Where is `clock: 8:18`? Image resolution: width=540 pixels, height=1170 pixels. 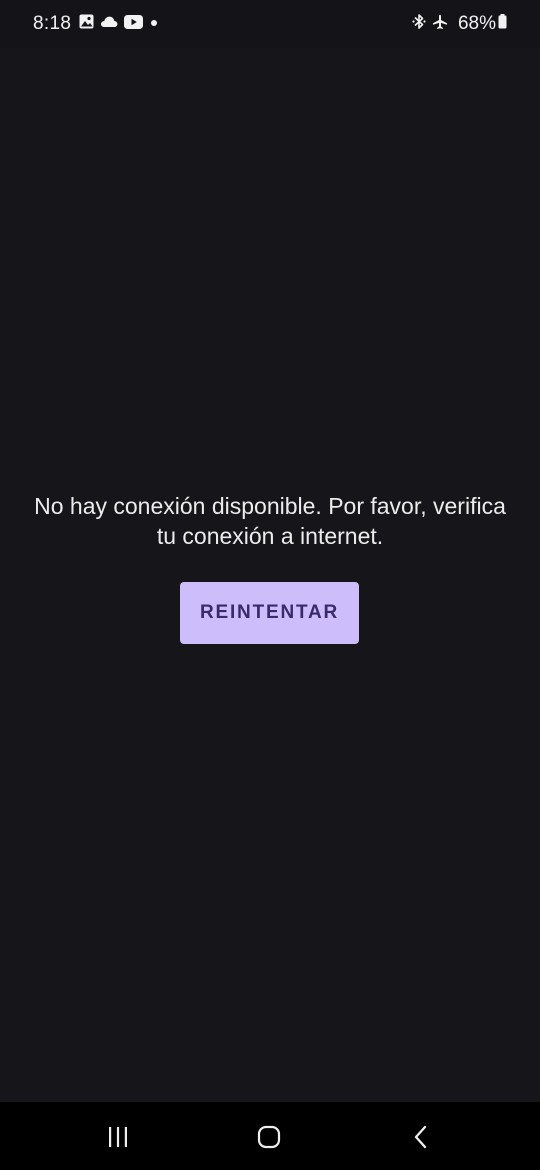
clock: 8:18 is located at coordinates (52, 23).